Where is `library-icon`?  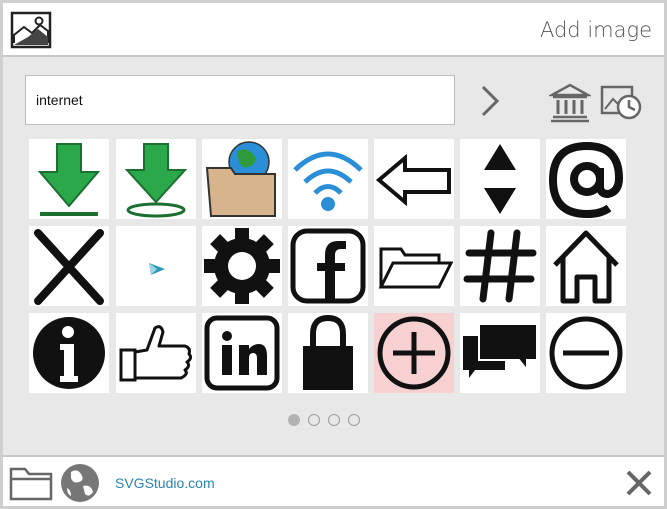
library-icon is located at coordinates (570, 102).